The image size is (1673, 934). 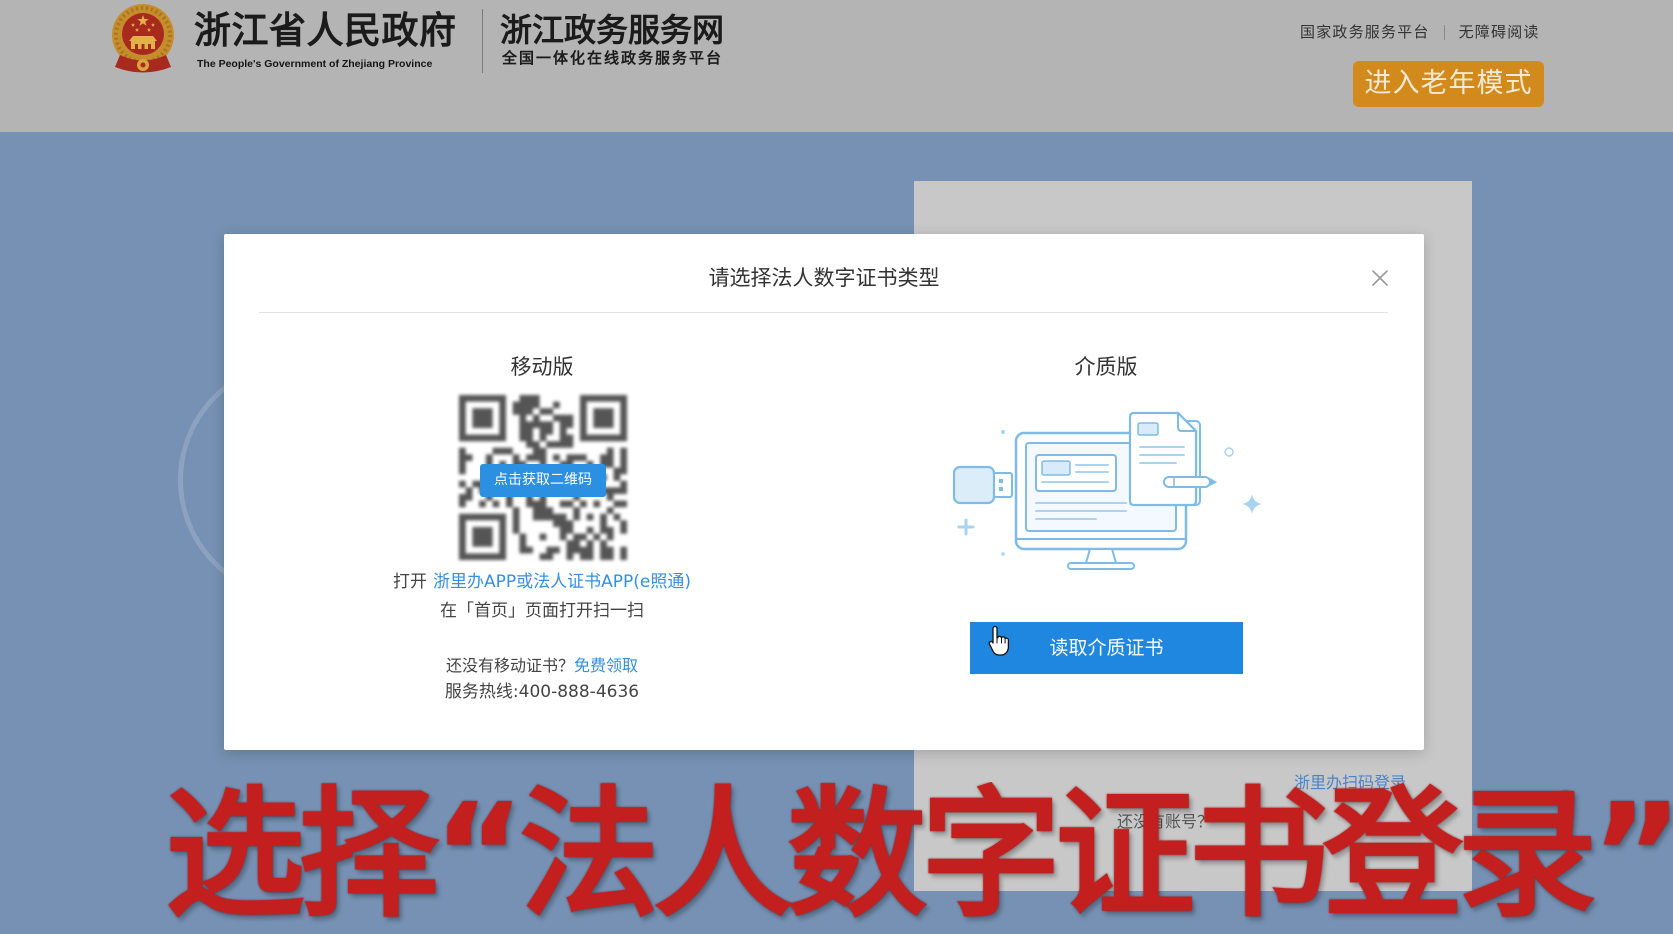 What do you see at coordinates (1444, 32) in the screenshot?
I see `link-separator` at bounding box center [1444, 32].